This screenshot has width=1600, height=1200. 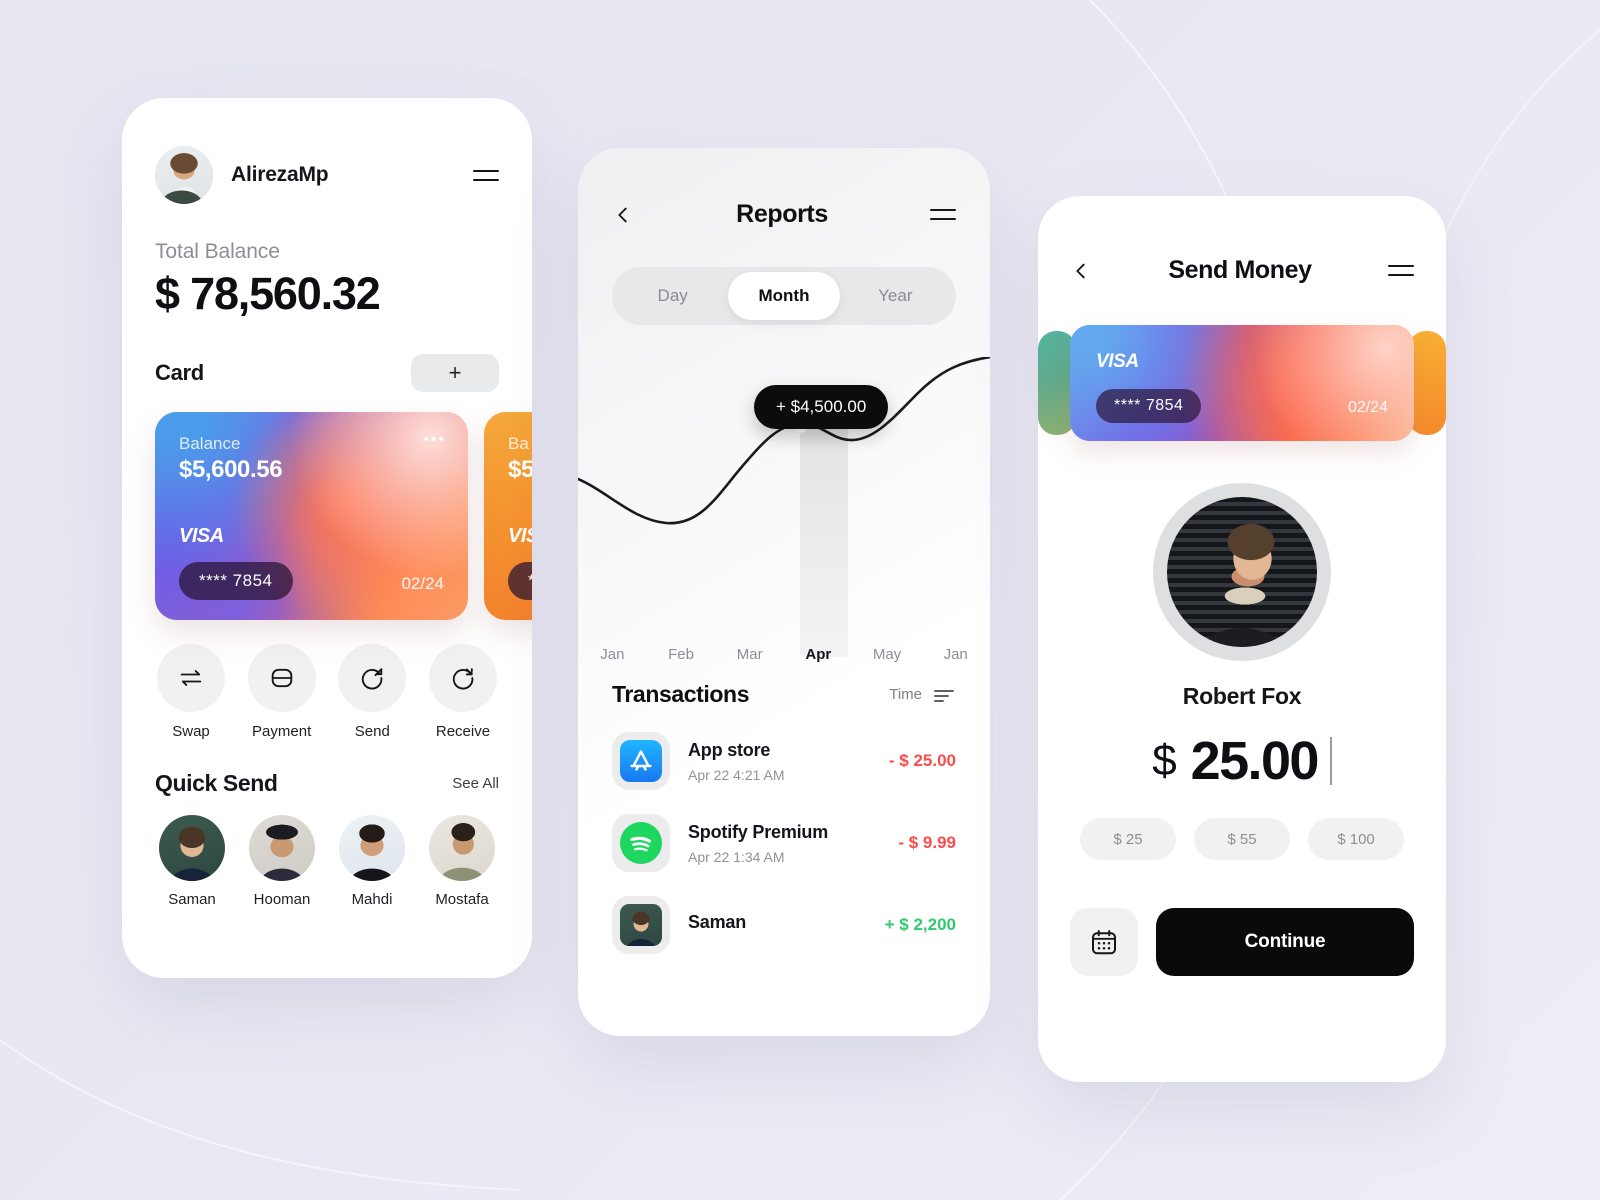 I want to click on selected-card: VISA **** 7854 02/24, so click(x=1242, y=383).